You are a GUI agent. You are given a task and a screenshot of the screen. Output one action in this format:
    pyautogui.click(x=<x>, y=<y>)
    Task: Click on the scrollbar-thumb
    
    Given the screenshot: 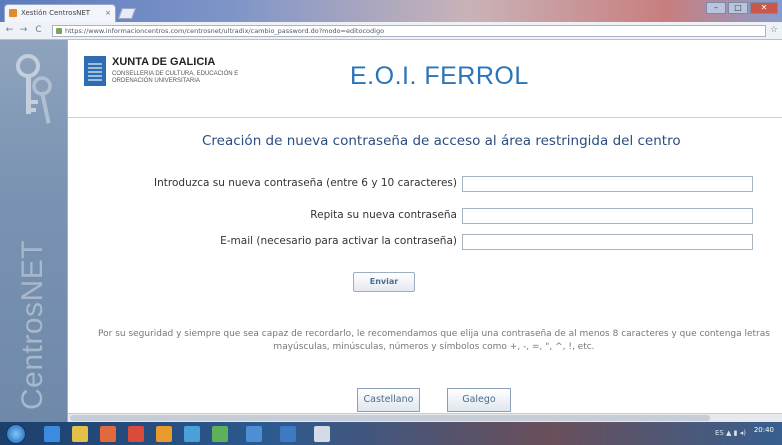 What is the action you would take?
    pyautogui.click(x=390, y=418)
    